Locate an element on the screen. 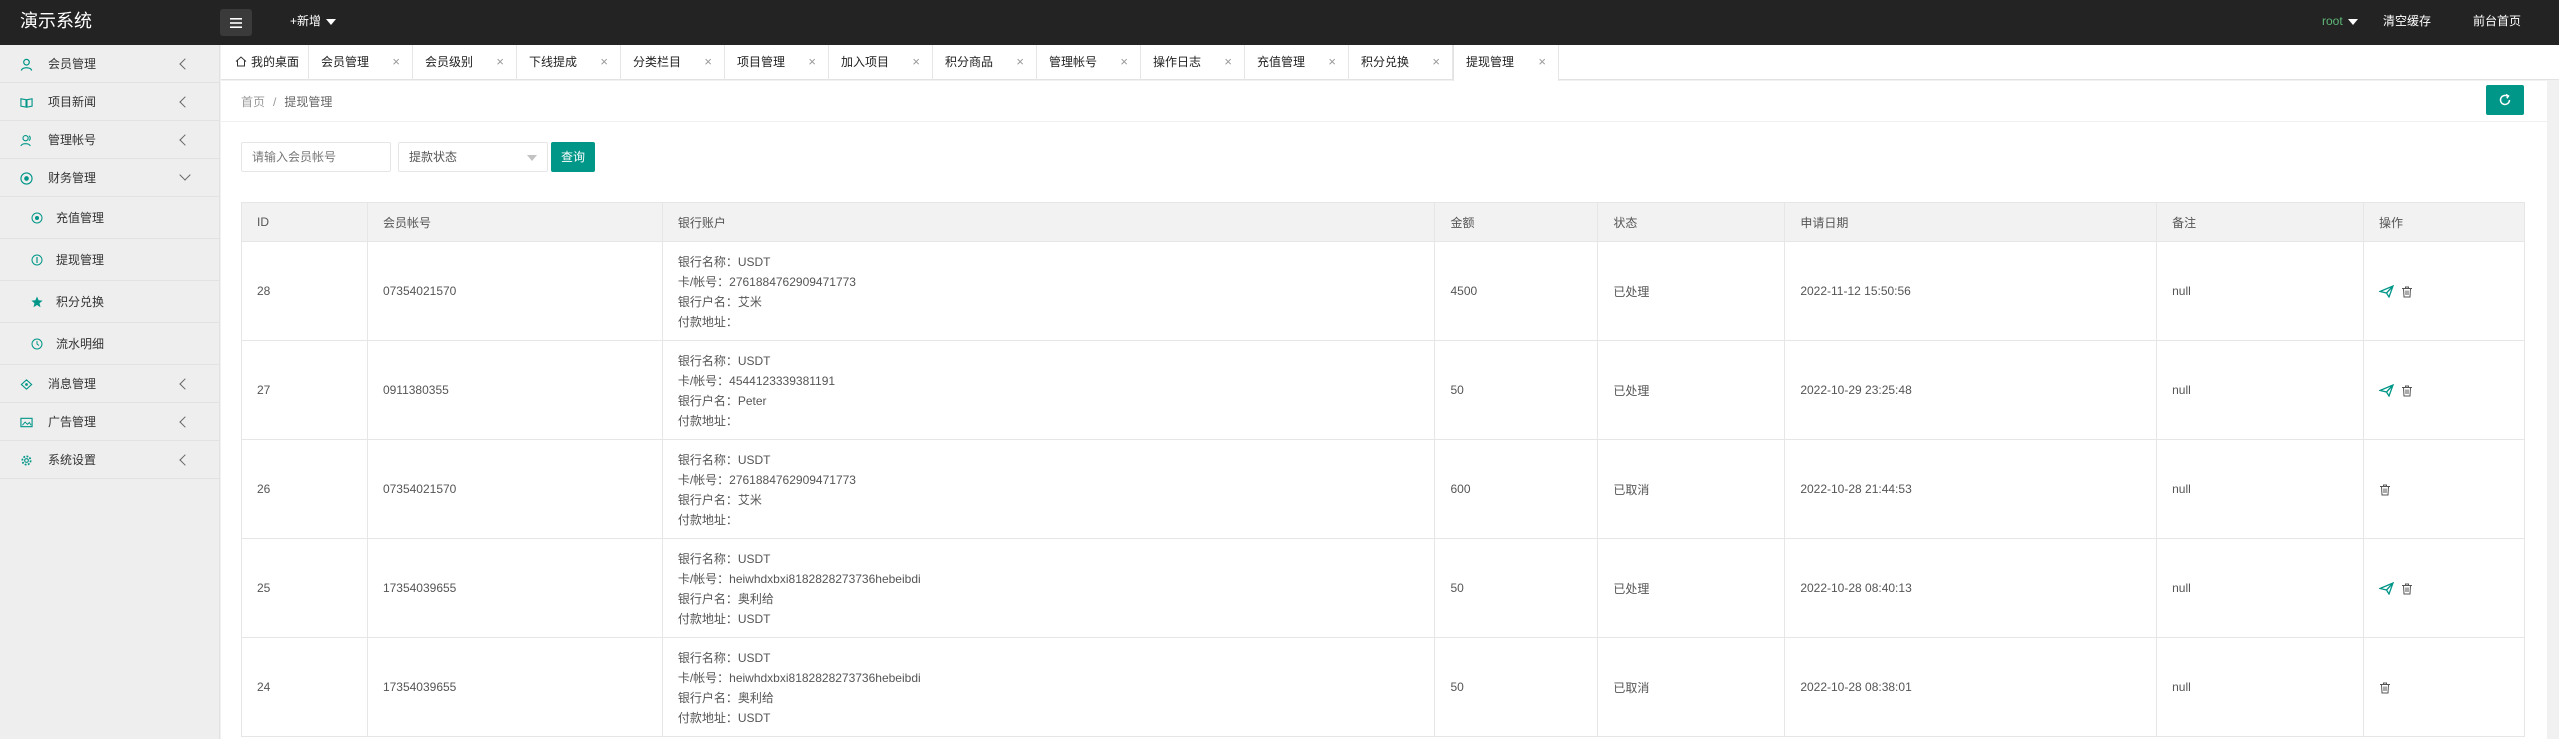 The height and width of the screenshot is (739, 2559). cell-date: 2022-10-28 08:40:13 is located at coordinates (1971, 588).